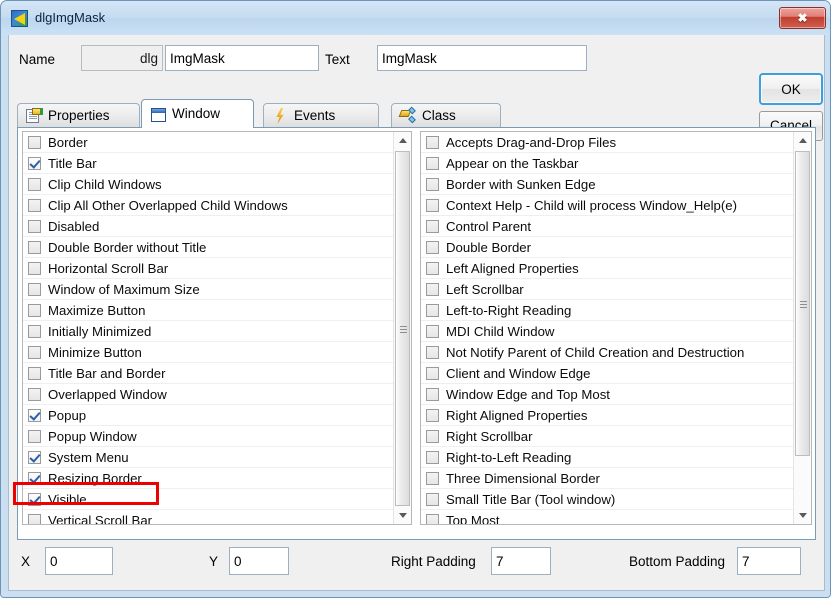  Describe the element at coordinates (78, 115) in the screenshot. I see `tab-properties: Properties` at that location.